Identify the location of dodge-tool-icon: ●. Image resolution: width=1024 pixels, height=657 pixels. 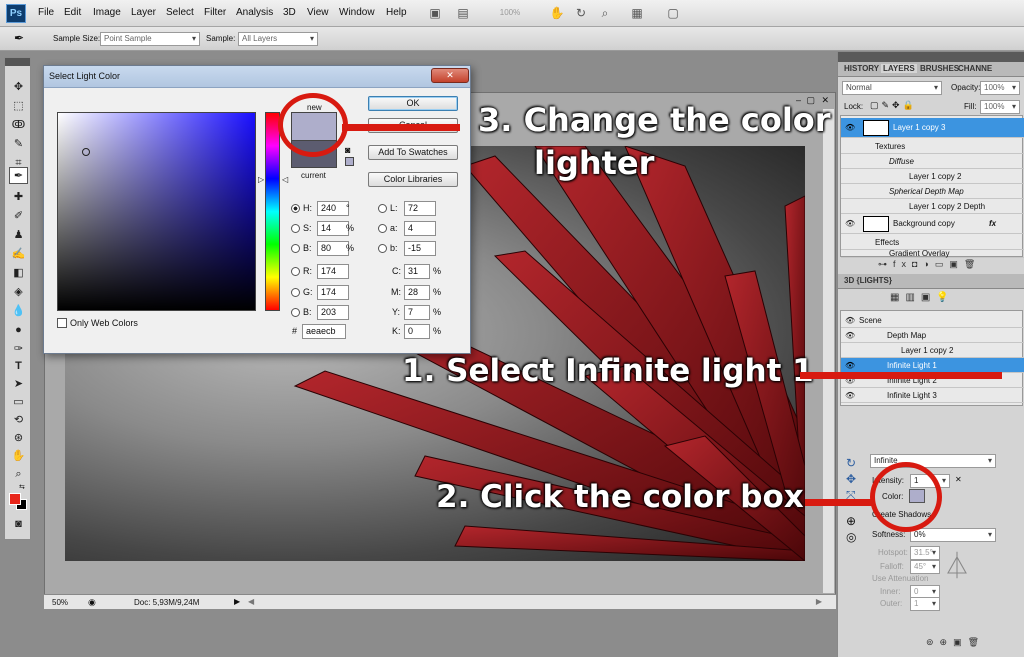
(18, 330).